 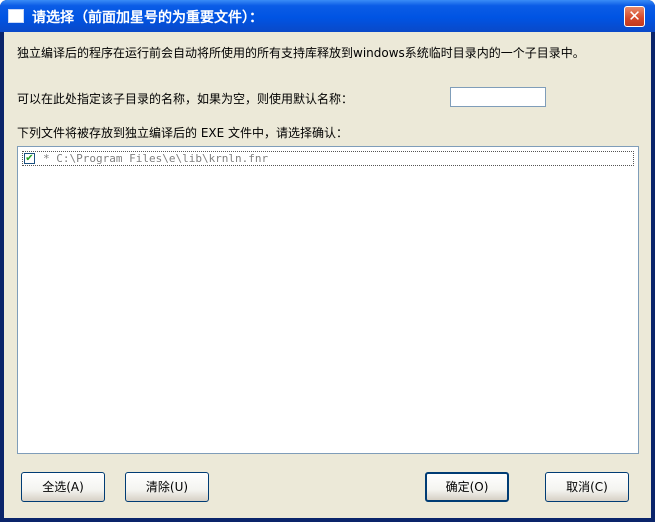 I want to click on title-bar: 请选择（前面加星号的为重要文件）： ✕, so click(x=327, y=16).